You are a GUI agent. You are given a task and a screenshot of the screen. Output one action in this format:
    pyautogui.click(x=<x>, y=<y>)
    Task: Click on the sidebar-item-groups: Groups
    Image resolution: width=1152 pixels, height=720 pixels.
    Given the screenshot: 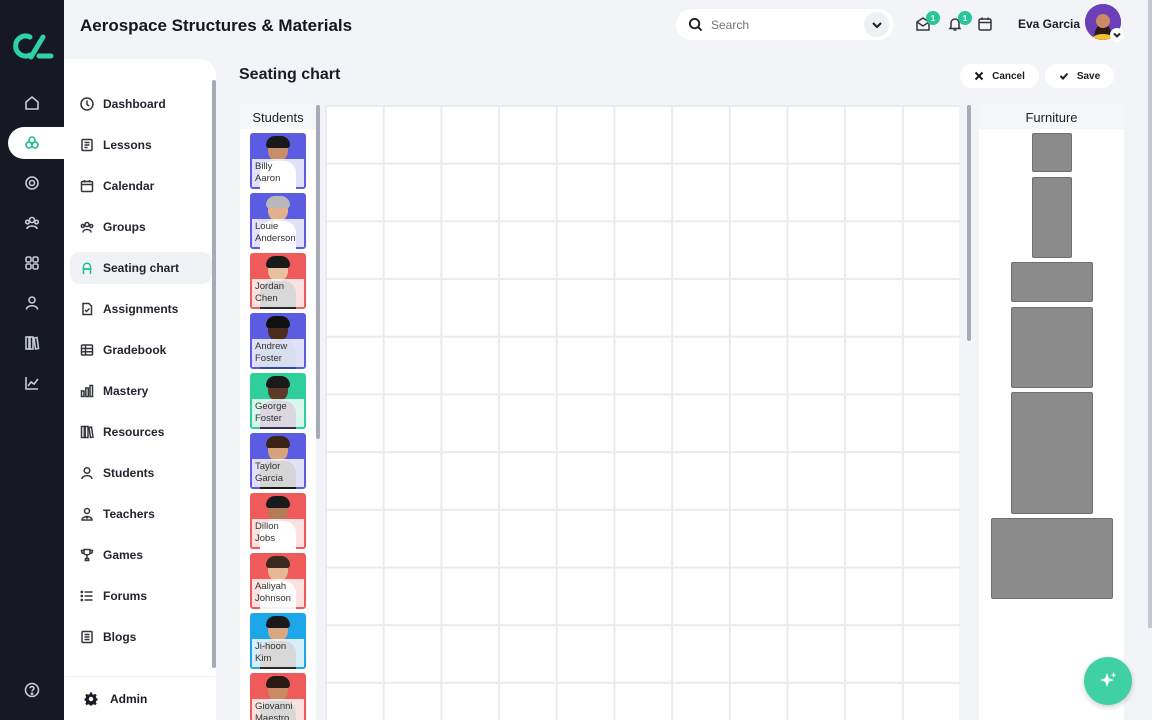 What is the action you would take?
    pyautogui.click(x=141, y=227)
    